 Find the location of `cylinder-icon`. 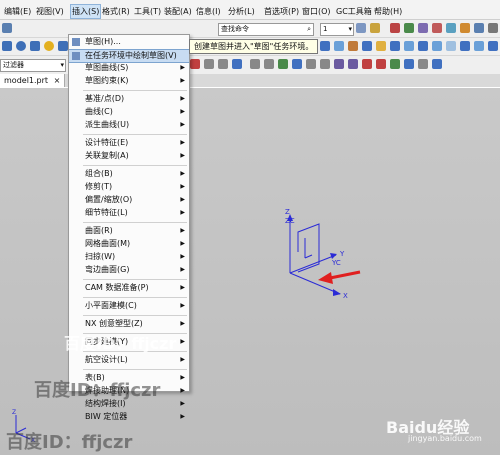

cylinder-icon is located at coordinates (21, 46).